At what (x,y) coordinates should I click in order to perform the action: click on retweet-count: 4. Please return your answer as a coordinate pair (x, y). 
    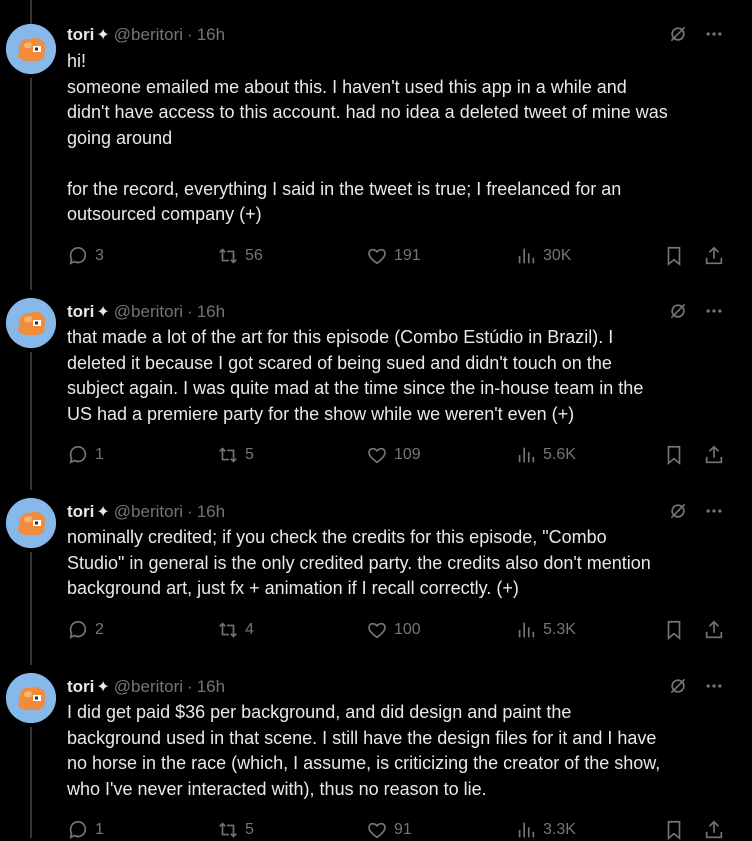
    Looking at the image, I should click on (249, 629).